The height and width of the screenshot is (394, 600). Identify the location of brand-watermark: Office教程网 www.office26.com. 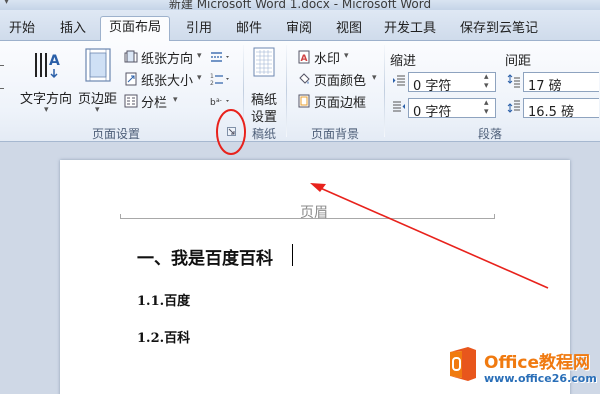
(520, 367).